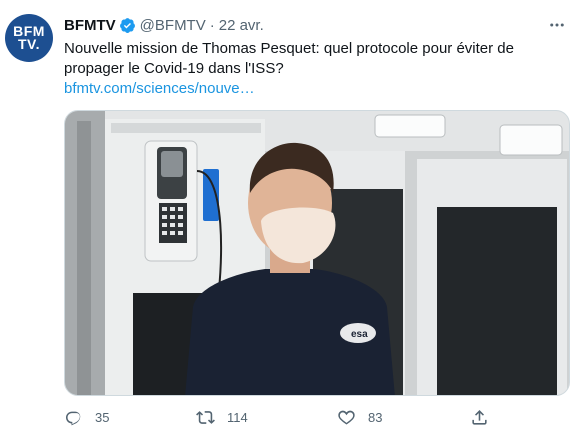 The width and height of the screenshot is (579, 436). Describe the element at coordinates (557, 25) in the screenshot. I see `more-icon` at that location.